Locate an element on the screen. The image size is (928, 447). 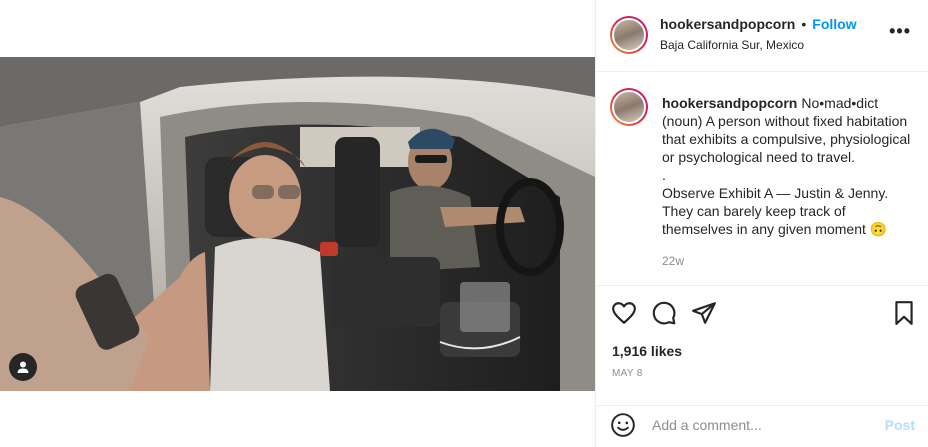
caption-username: hookersandpopcorn is located at coordinates (729, 103).